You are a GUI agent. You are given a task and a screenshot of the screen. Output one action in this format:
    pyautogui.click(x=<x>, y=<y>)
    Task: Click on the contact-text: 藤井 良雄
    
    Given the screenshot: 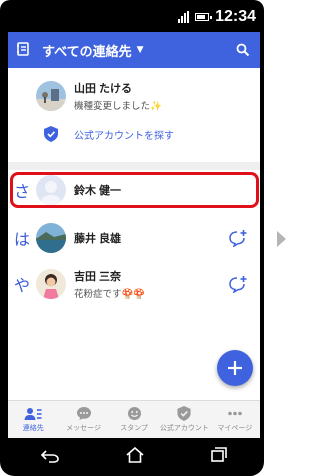 What is the action you would take?
    pyautogui.click(x=97, y=238)
    